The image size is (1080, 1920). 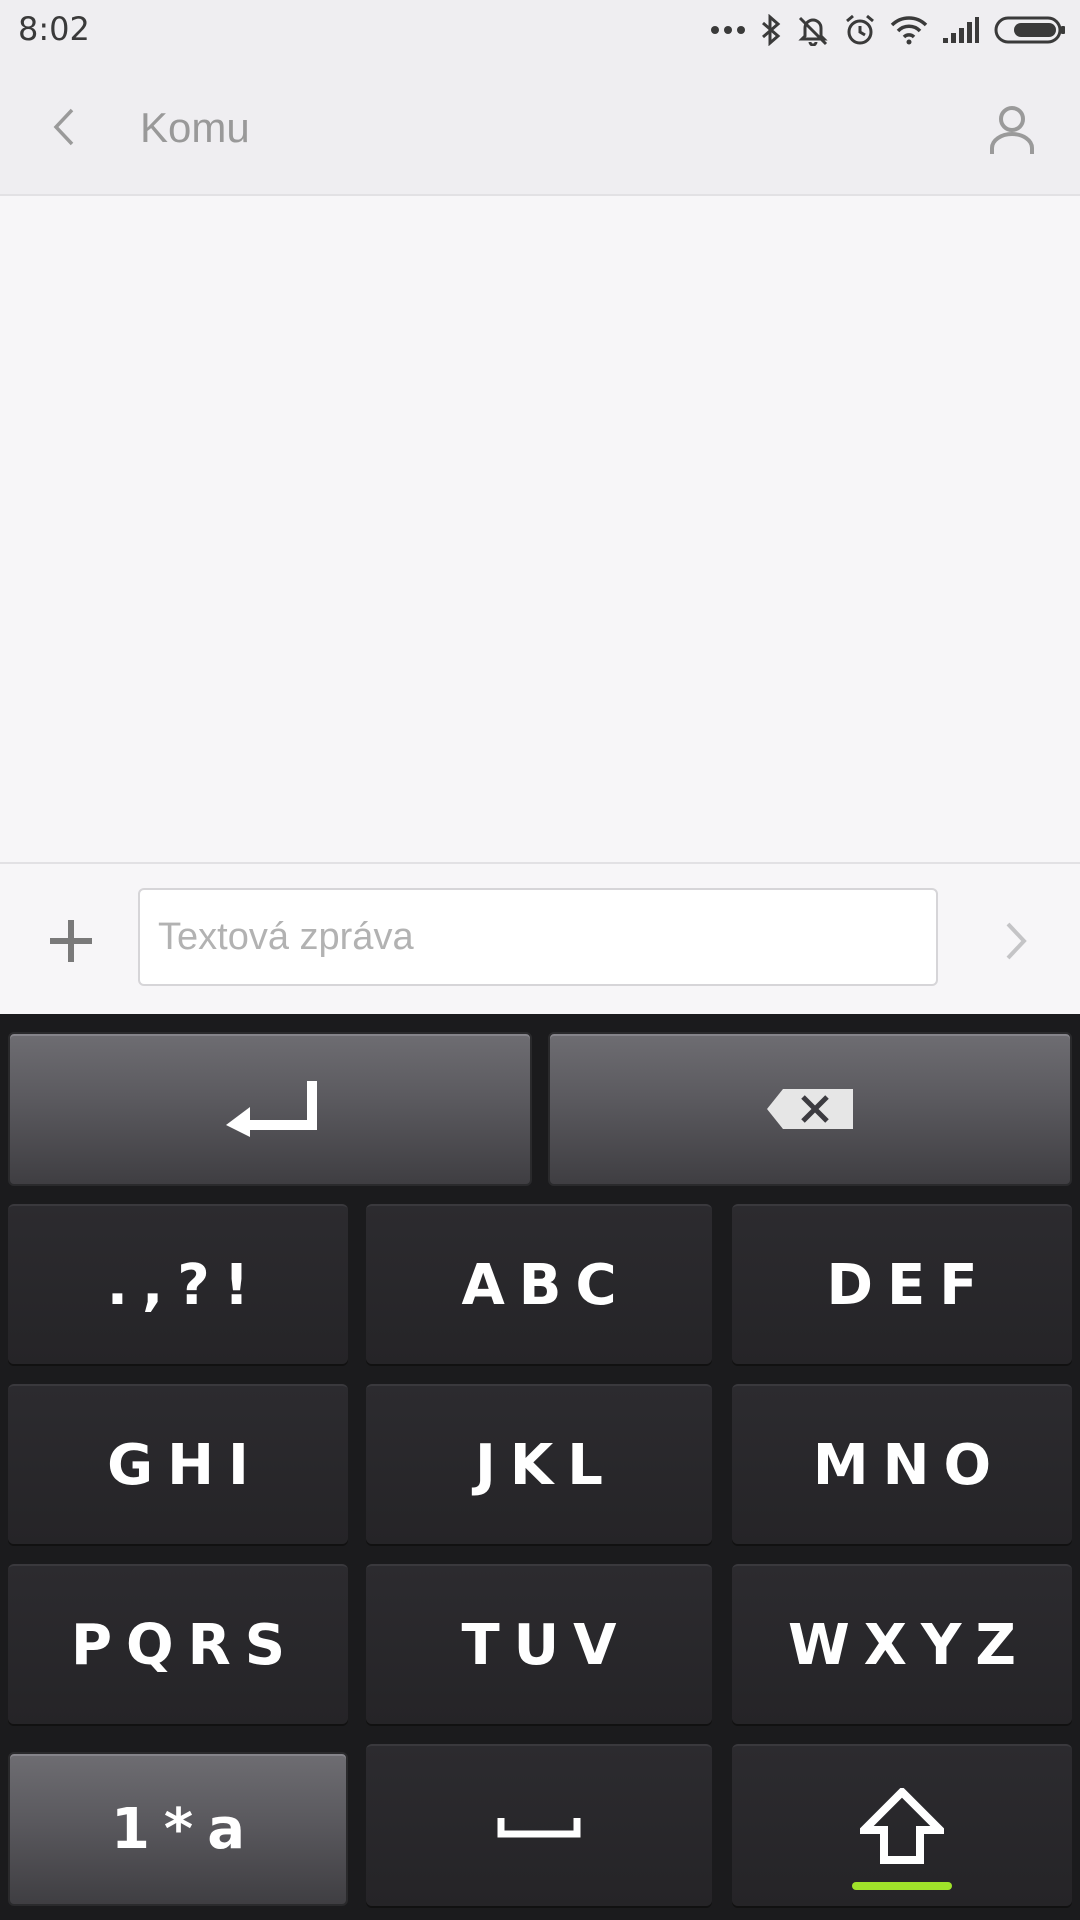 What do you see at coordinates (860, 29) in the screenshot?
I see `alarm-icon` at bounding box center [860, 29].